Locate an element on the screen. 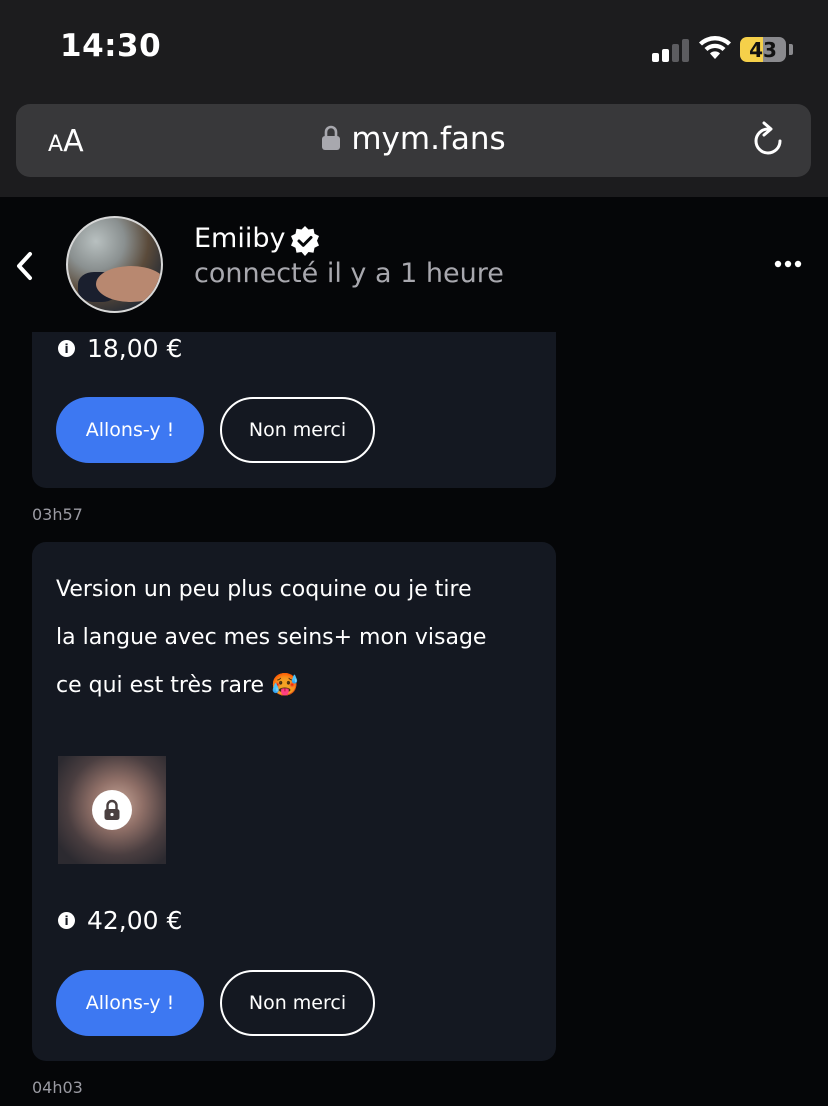 The image size is (828, 1106). battery-level: 43 is located at coordinates (763, 49).